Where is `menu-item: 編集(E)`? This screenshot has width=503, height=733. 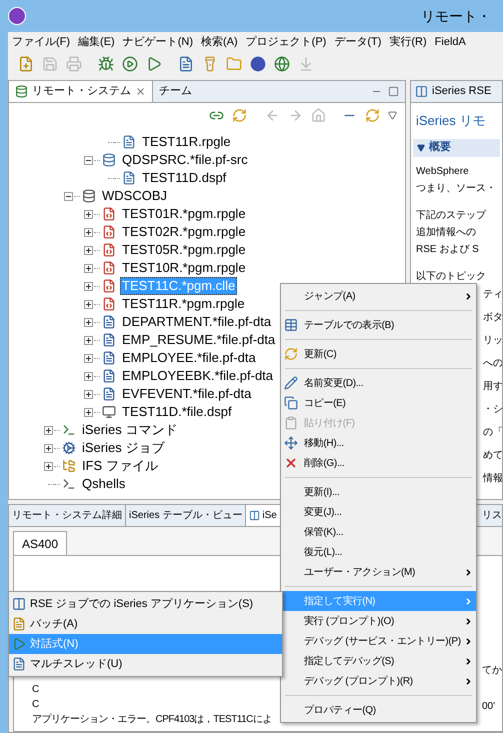
menu-item: 編集(E) is located at coordinates (96, 42).